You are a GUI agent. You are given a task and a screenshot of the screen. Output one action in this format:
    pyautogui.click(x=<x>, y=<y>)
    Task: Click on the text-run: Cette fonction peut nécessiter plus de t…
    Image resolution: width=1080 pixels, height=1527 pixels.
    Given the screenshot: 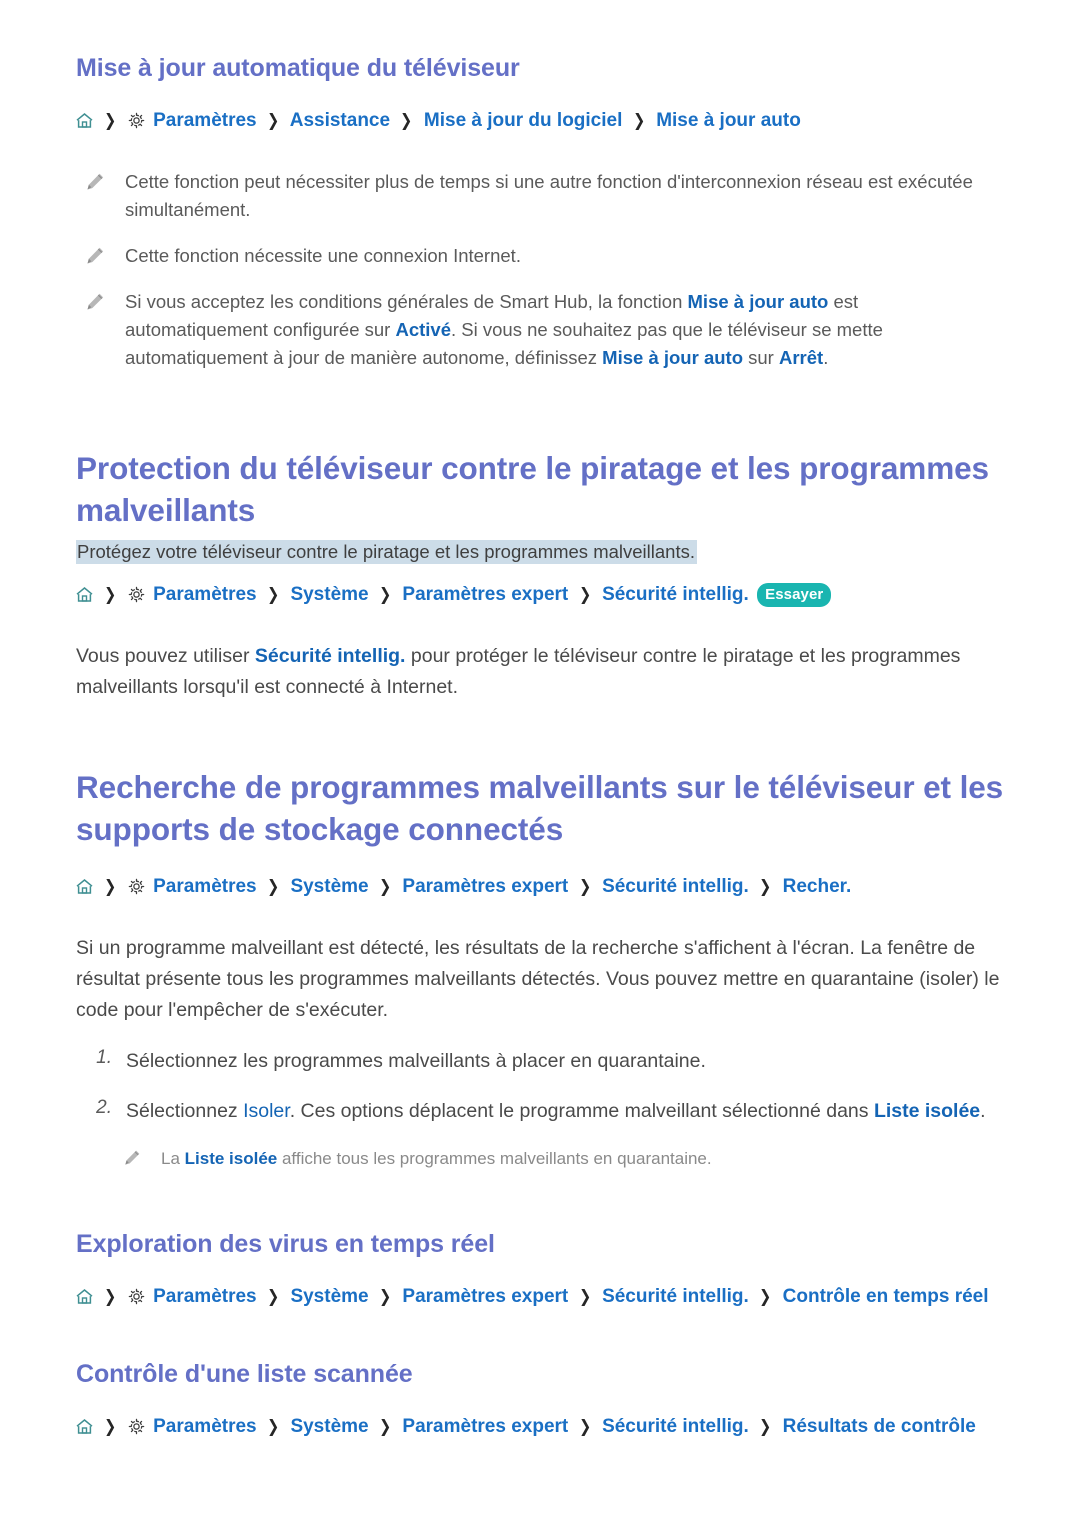 What is the action you would take?
    pyautogui.click(x=549, y=195)
    